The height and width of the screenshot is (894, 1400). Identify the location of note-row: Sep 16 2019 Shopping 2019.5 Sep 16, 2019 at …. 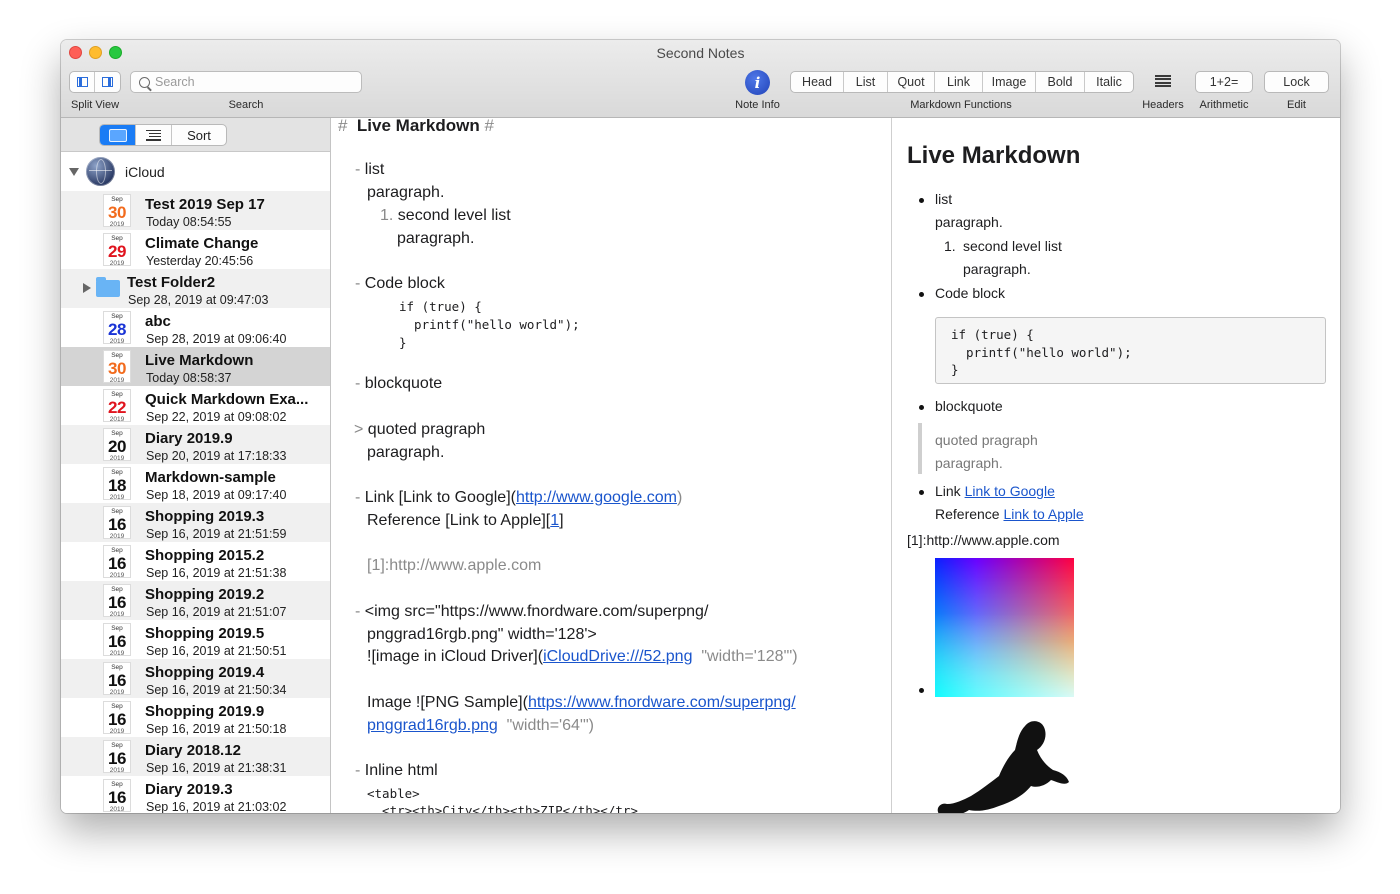
(195, 639).